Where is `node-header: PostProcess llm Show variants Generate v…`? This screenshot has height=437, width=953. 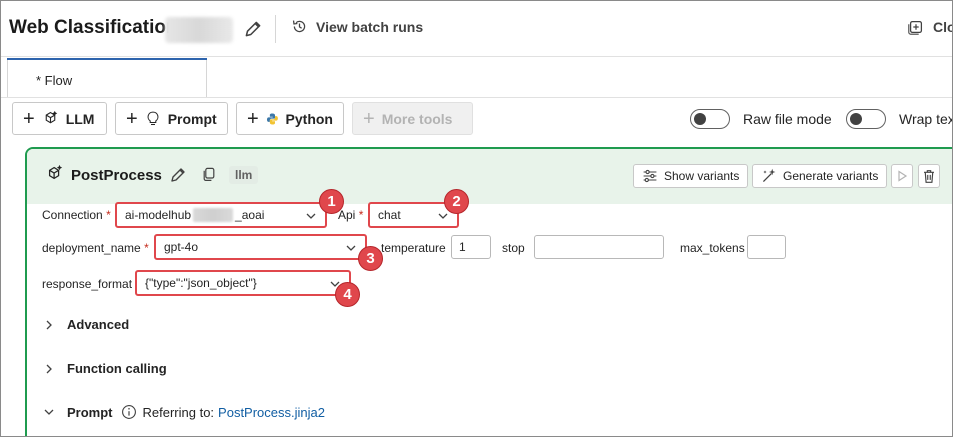 node-header: PostProcess llm Show variants Generate v… is located at coordinates (489, 176).